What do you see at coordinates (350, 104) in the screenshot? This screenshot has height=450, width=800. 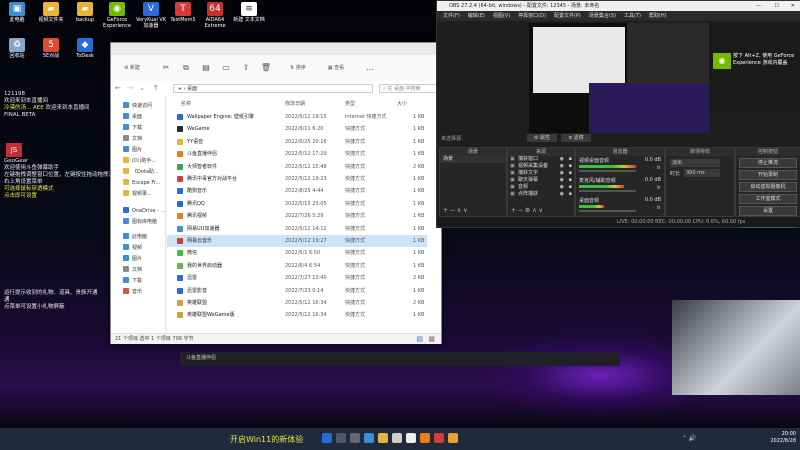 I see `column-header-type: 类型` at bounding box center [350, 104].